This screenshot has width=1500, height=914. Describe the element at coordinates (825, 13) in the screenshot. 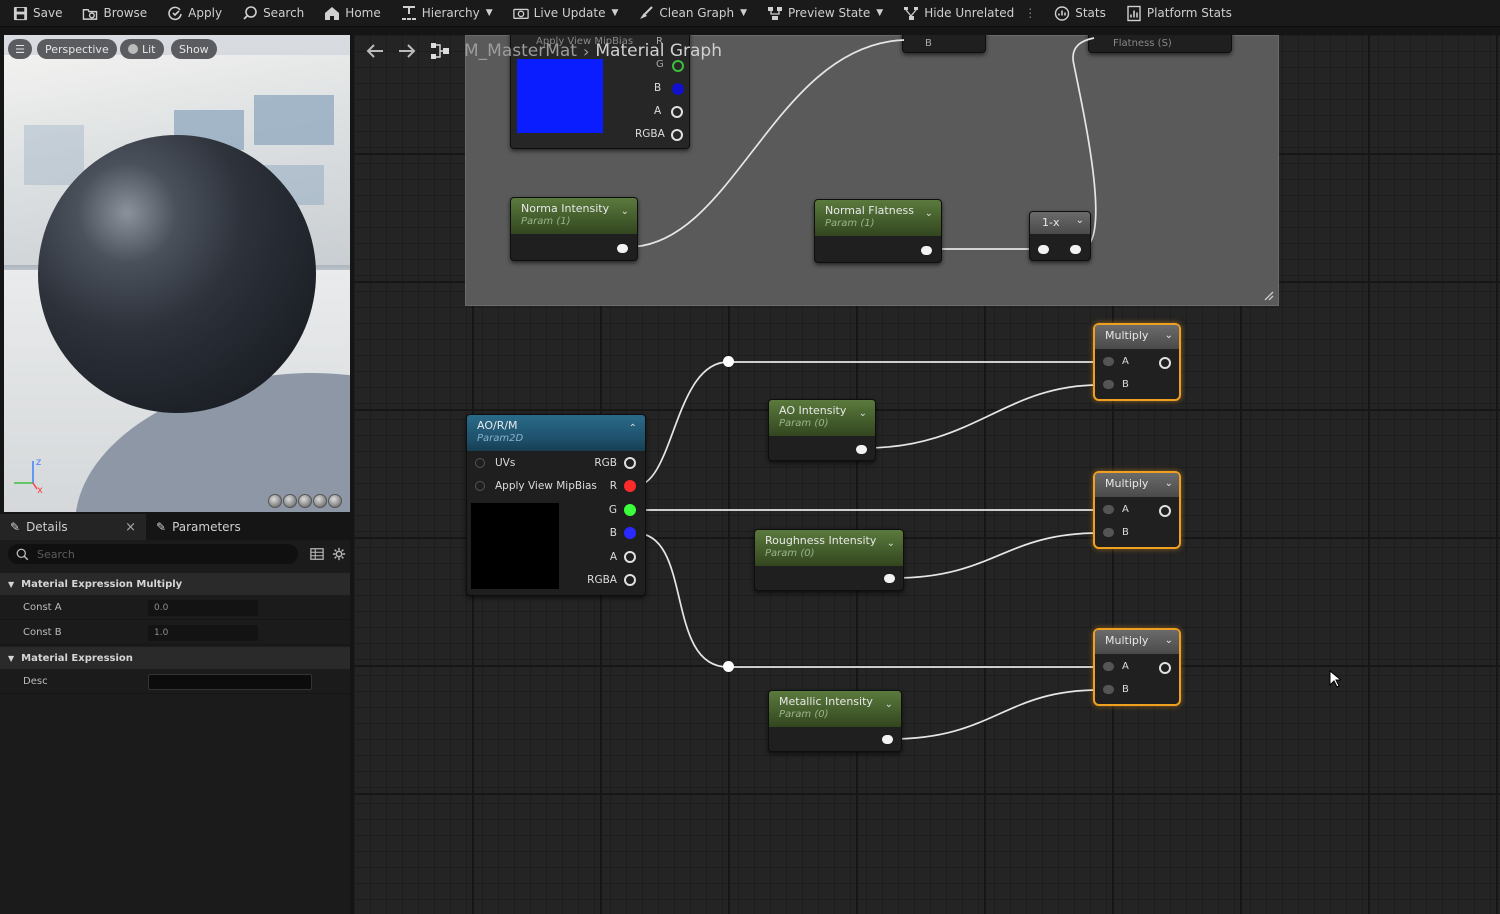

I see `preview-state-button: Preview State ▼` at that location.